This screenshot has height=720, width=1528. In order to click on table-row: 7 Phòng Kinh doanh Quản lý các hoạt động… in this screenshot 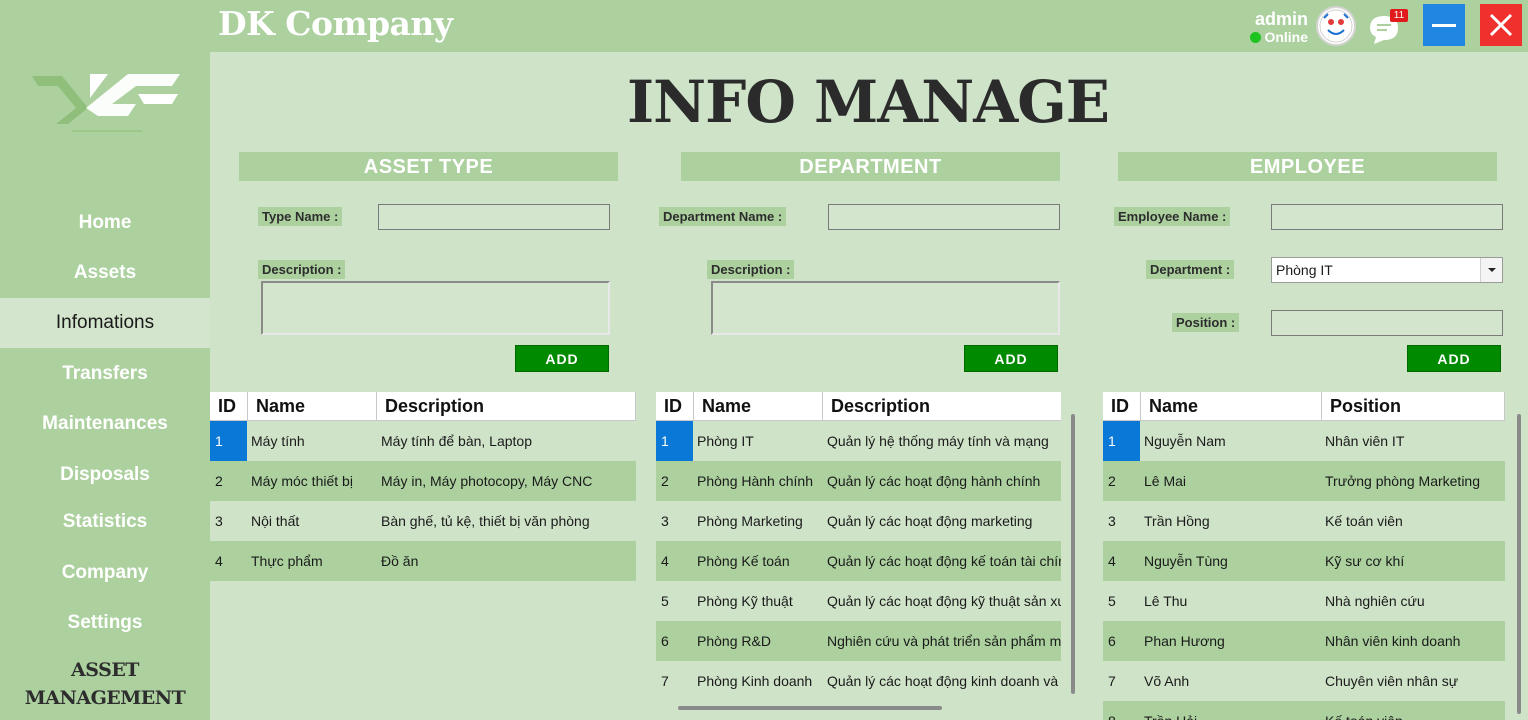, I will do `click(858, 680)`.